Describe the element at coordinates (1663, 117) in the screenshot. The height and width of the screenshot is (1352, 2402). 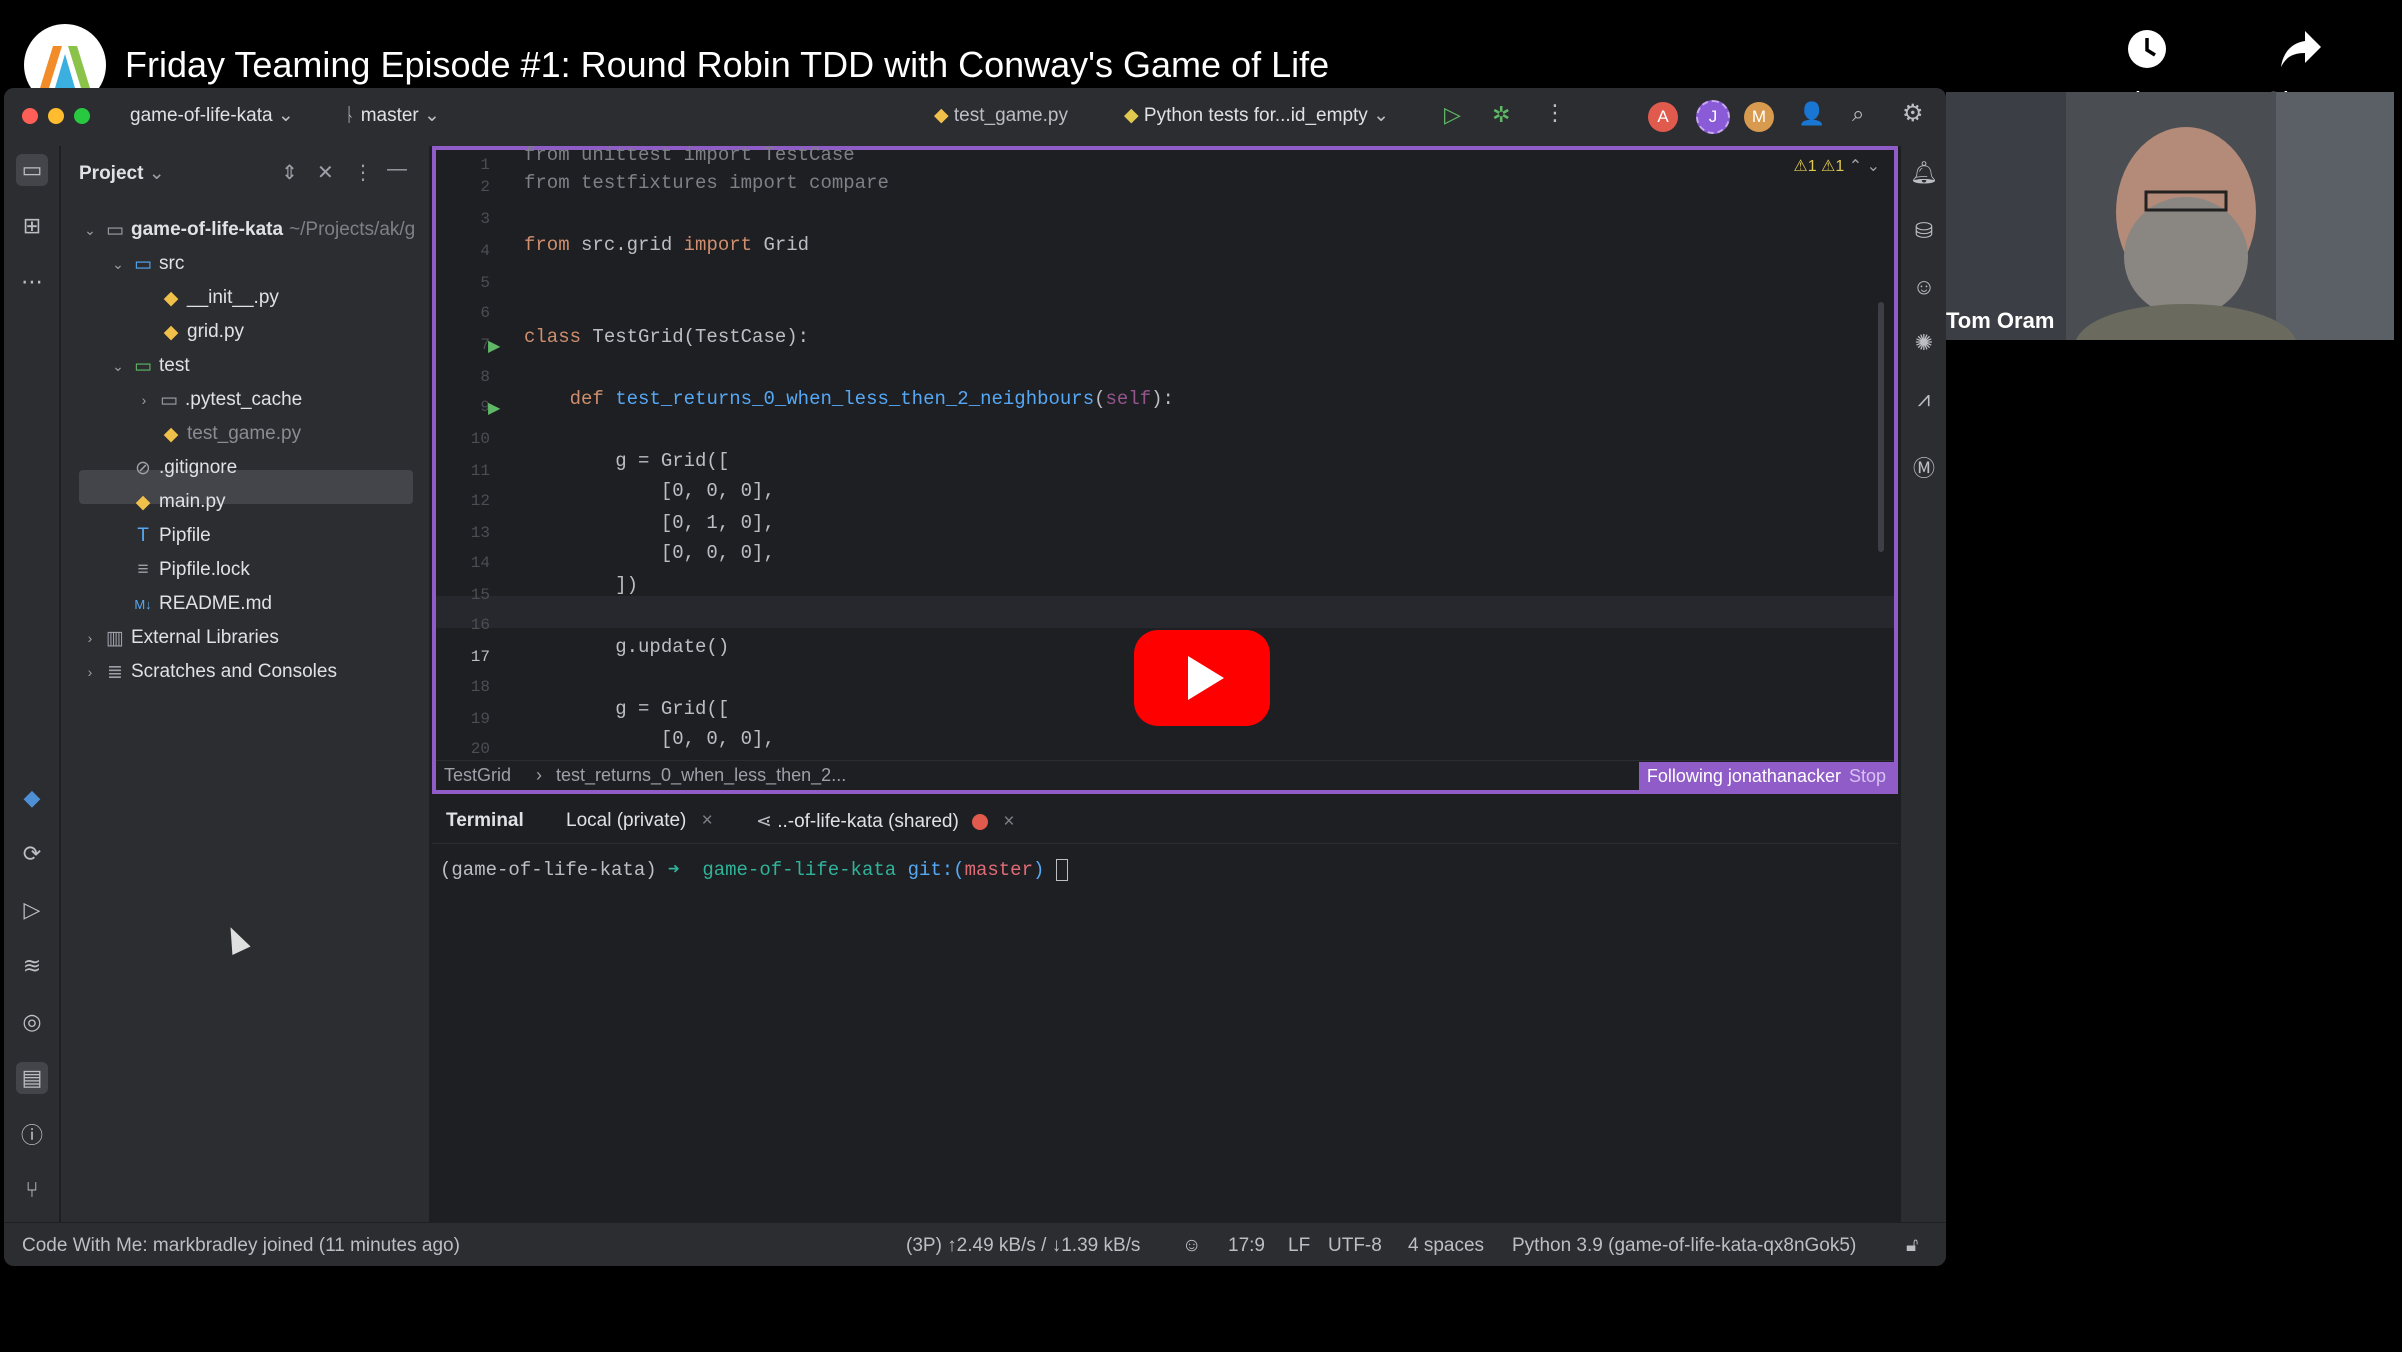
I see `avatar-a: A` at that location.